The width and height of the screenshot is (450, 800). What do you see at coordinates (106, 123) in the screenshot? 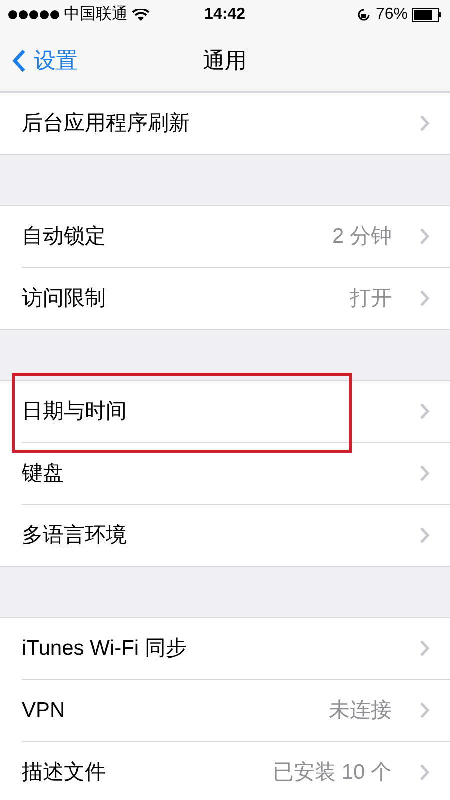
I see `row-label: 后台应用程序刷新` at bounding box center [106, 123].